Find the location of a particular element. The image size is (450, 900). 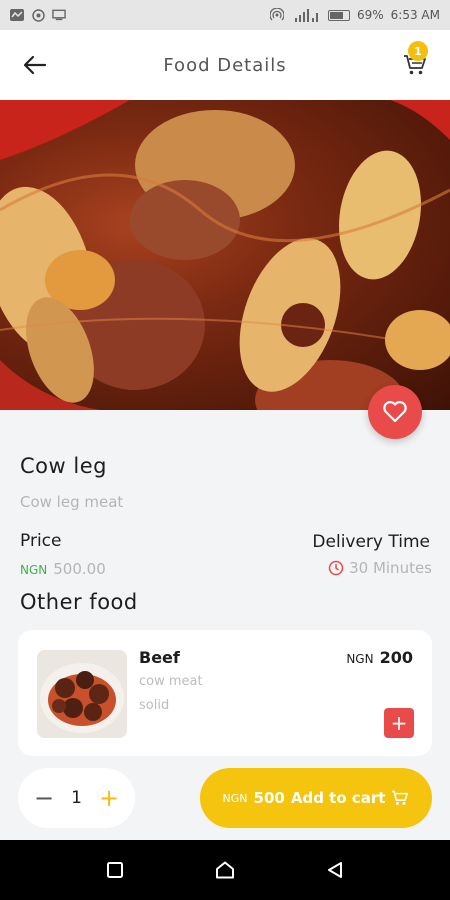

price-currency: NGN is located at coordinates (34, 570).